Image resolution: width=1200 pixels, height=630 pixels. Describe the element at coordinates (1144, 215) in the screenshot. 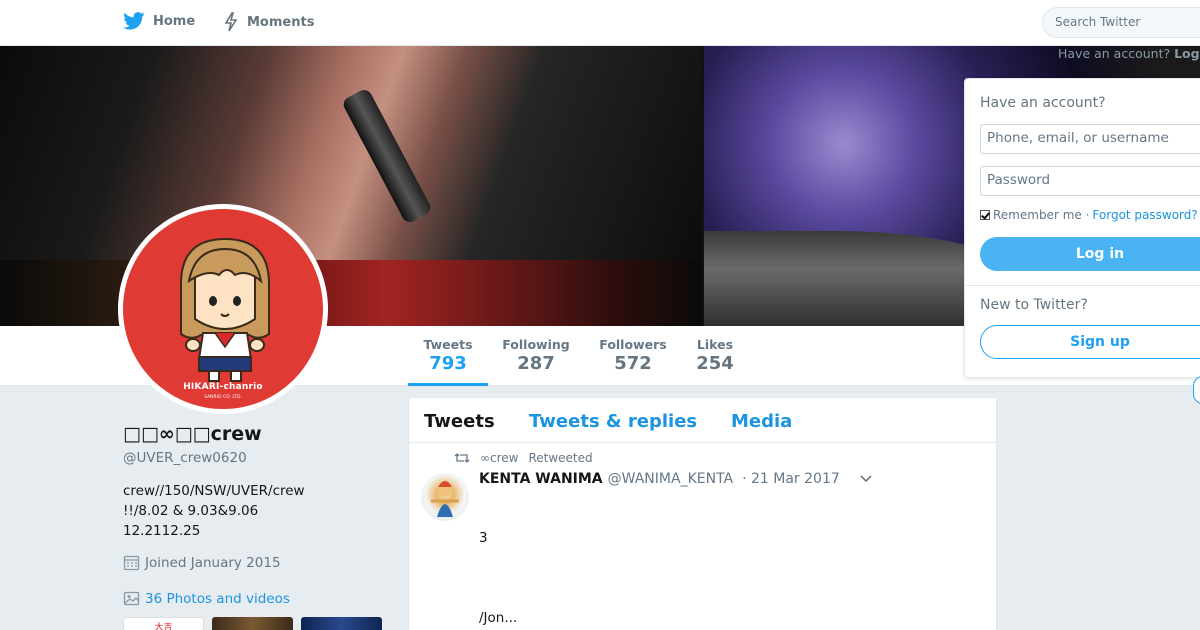

I see `forgot-password-link: Forgot password?` at that location.